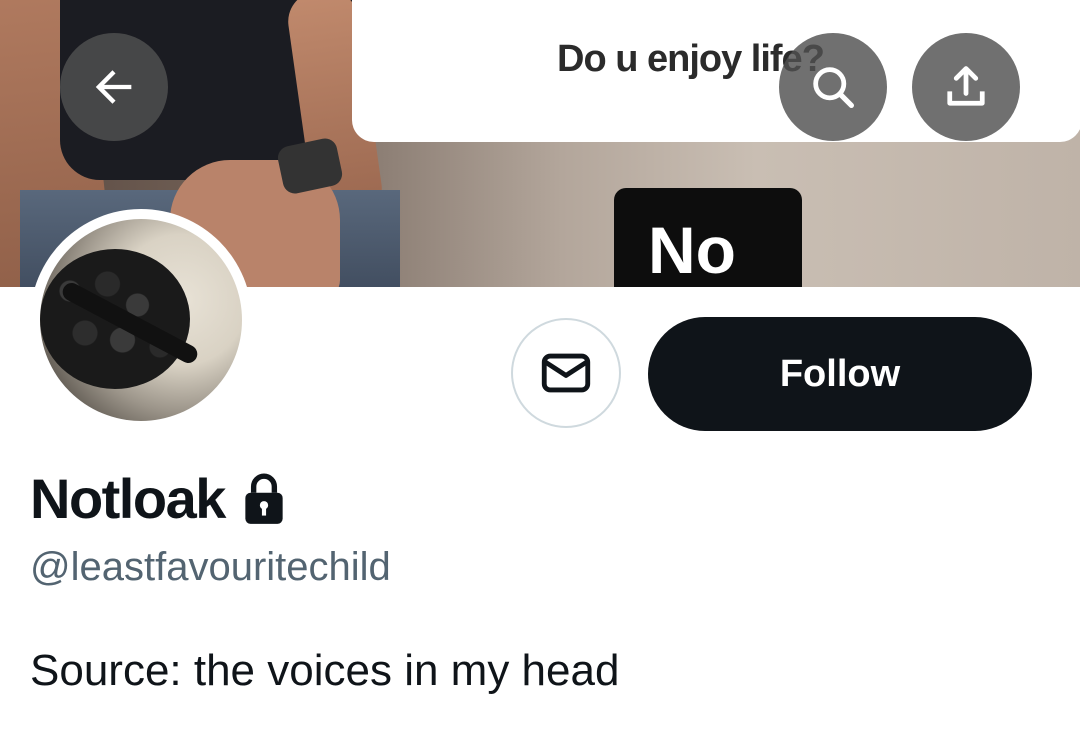 Image resolution: width=1080 pixels, height=747 pixels. Describe the element at coordinates (840, 374) in the screenshot. I see `follow-button: Follow` at that location.